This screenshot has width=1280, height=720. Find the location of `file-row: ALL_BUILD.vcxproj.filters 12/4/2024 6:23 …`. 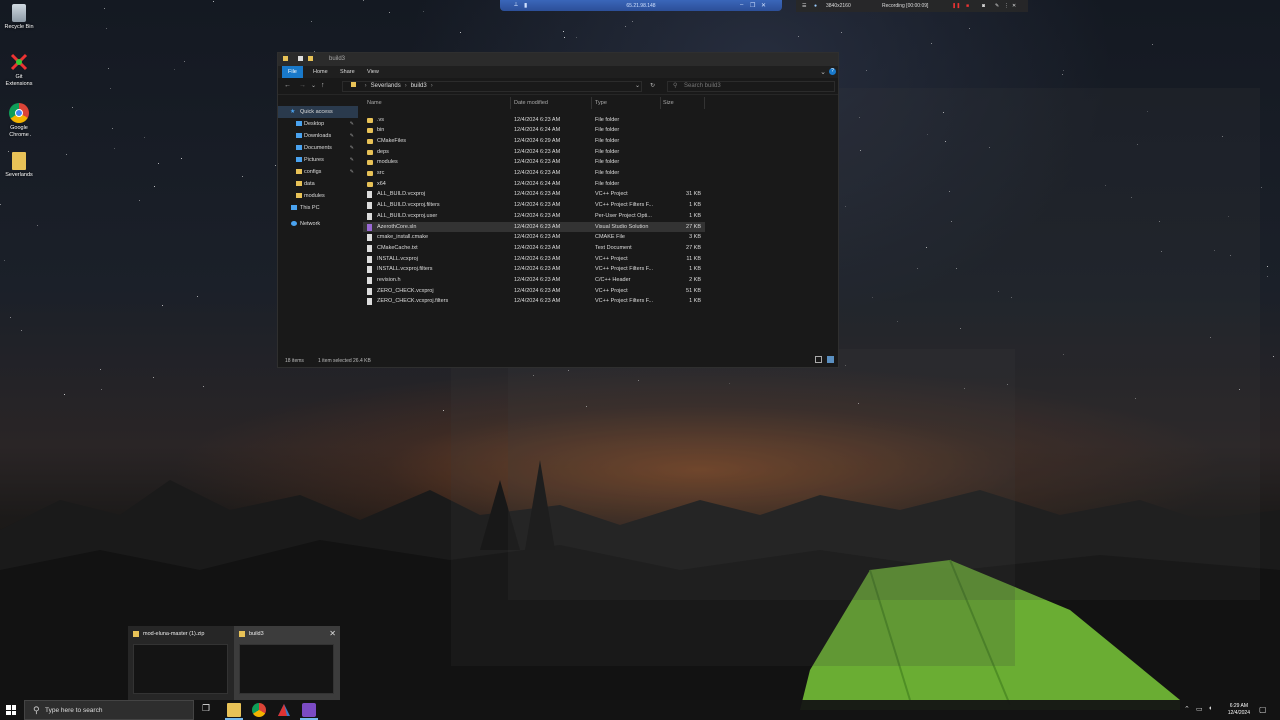

file-row: ALL_BUILD.vcxproj.filters 12/4/2024 6:23 … is located at coordinates (534, 205).